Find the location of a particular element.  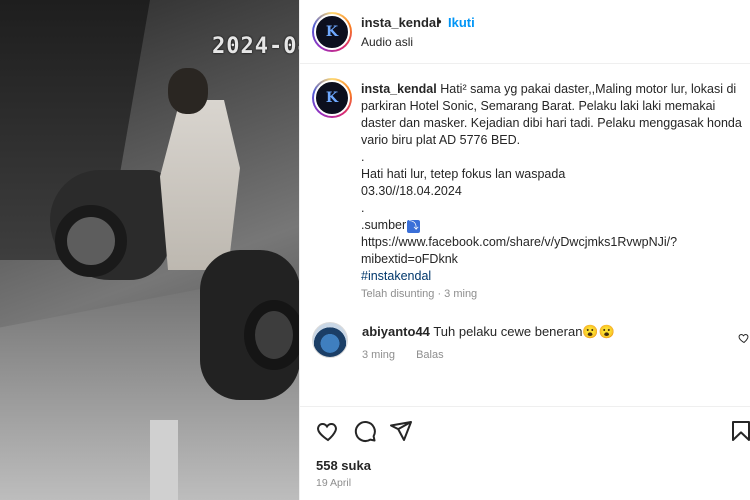

follow-button: Ikuti is located at coordinates (461, 22).